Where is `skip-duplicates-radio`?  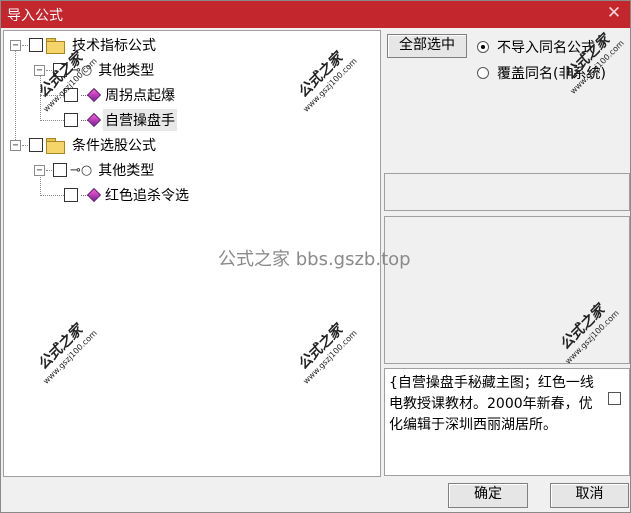 skip-duplicates-radio is located at coordinates (483, 47).